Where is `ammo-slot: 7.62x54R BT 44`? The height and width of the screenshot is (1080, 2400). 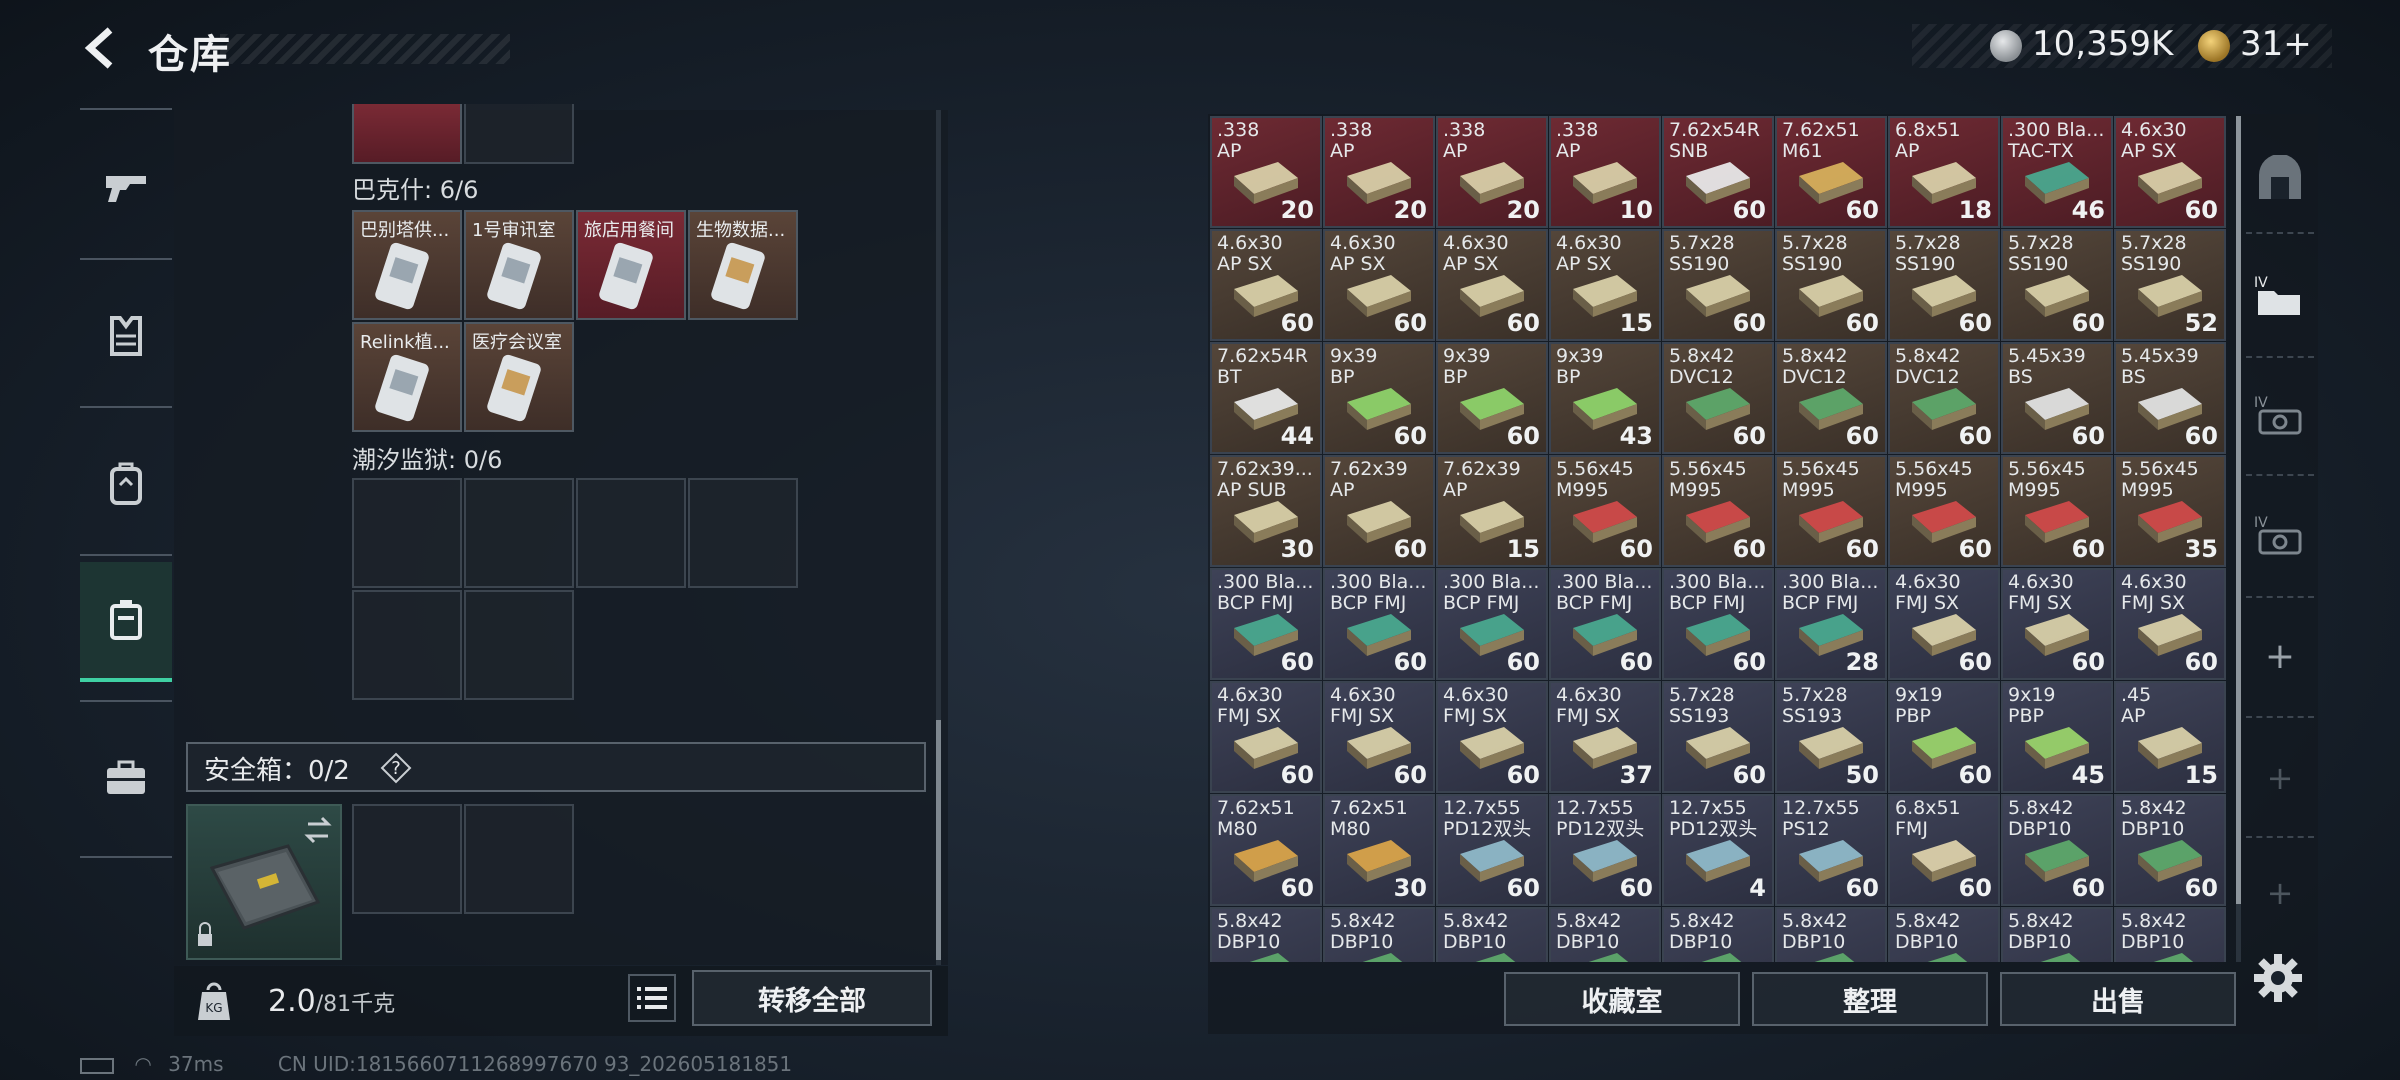 ammo-slot: 7.62x54R BT 44 is located at coordinates (1266, 398).